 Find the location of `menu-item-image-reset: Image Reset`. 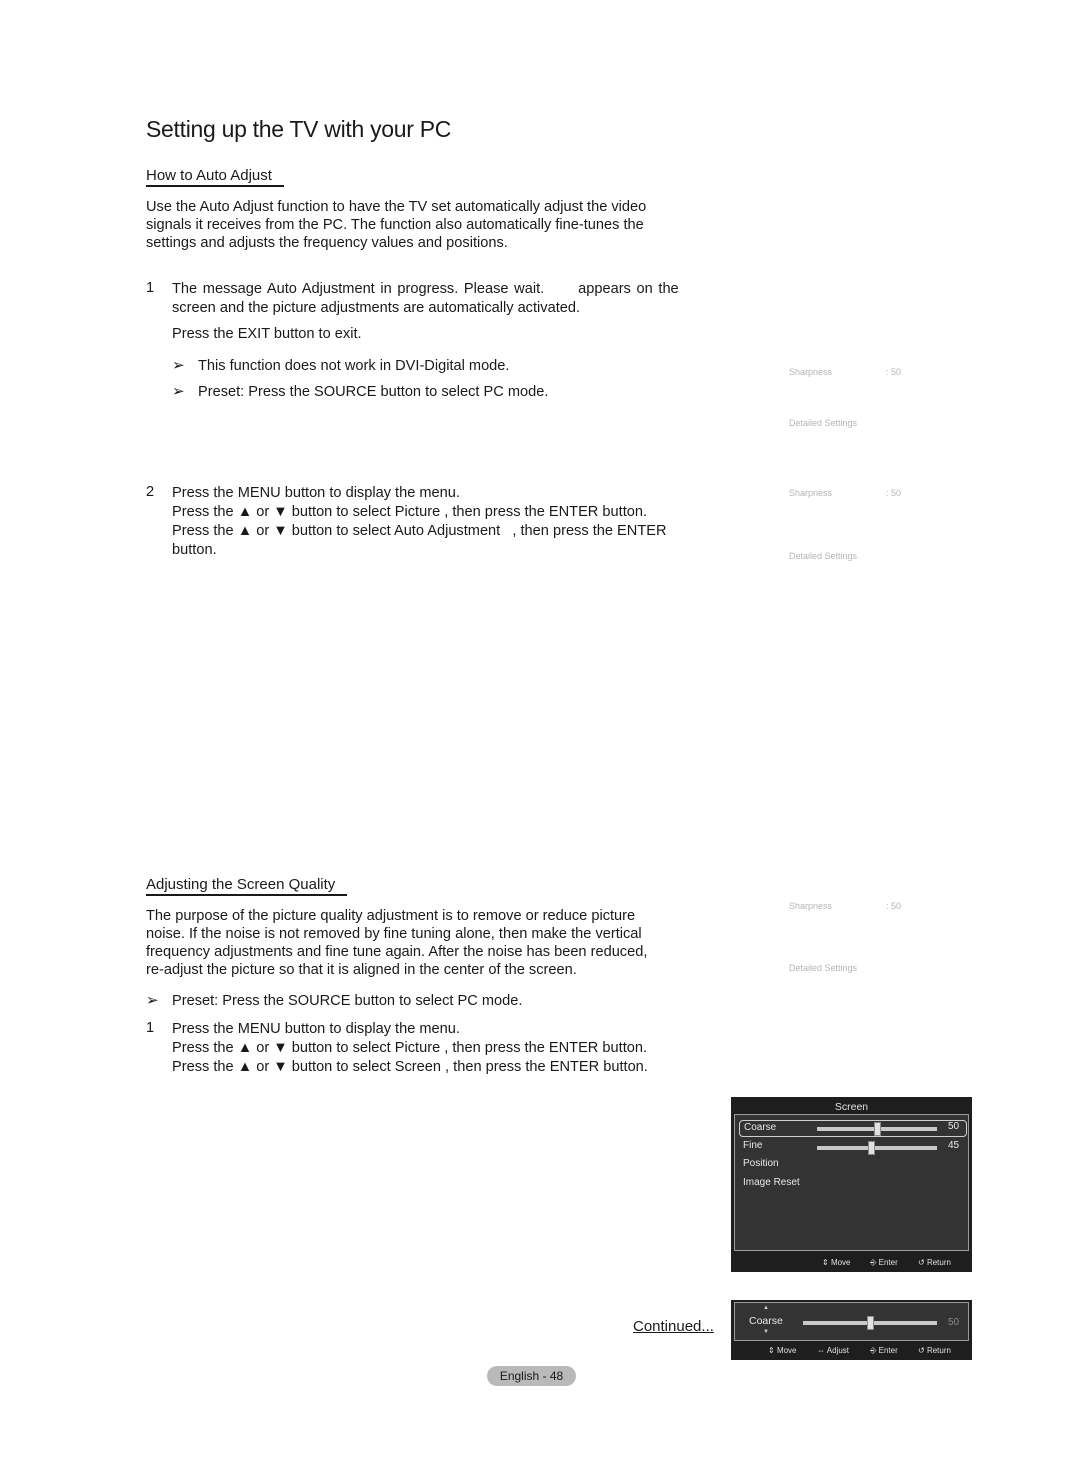

menu-item-image-reset: Image Reset is located at coordinates (771, 1182).